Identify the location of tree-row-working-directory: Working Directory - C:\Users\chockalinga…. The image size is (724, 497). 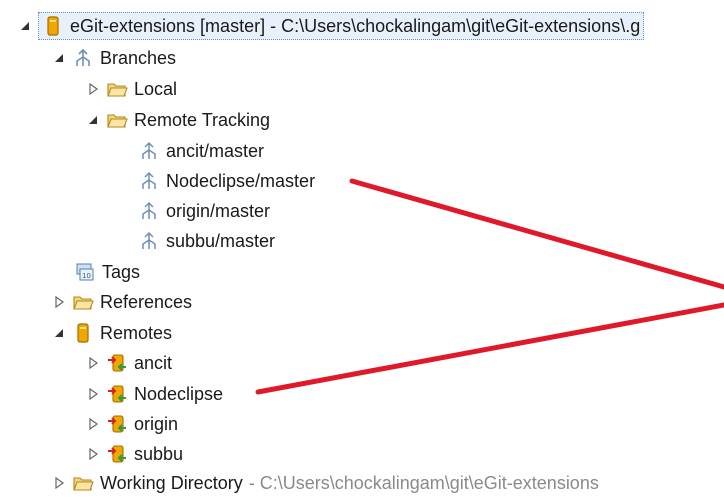
(325, 483).